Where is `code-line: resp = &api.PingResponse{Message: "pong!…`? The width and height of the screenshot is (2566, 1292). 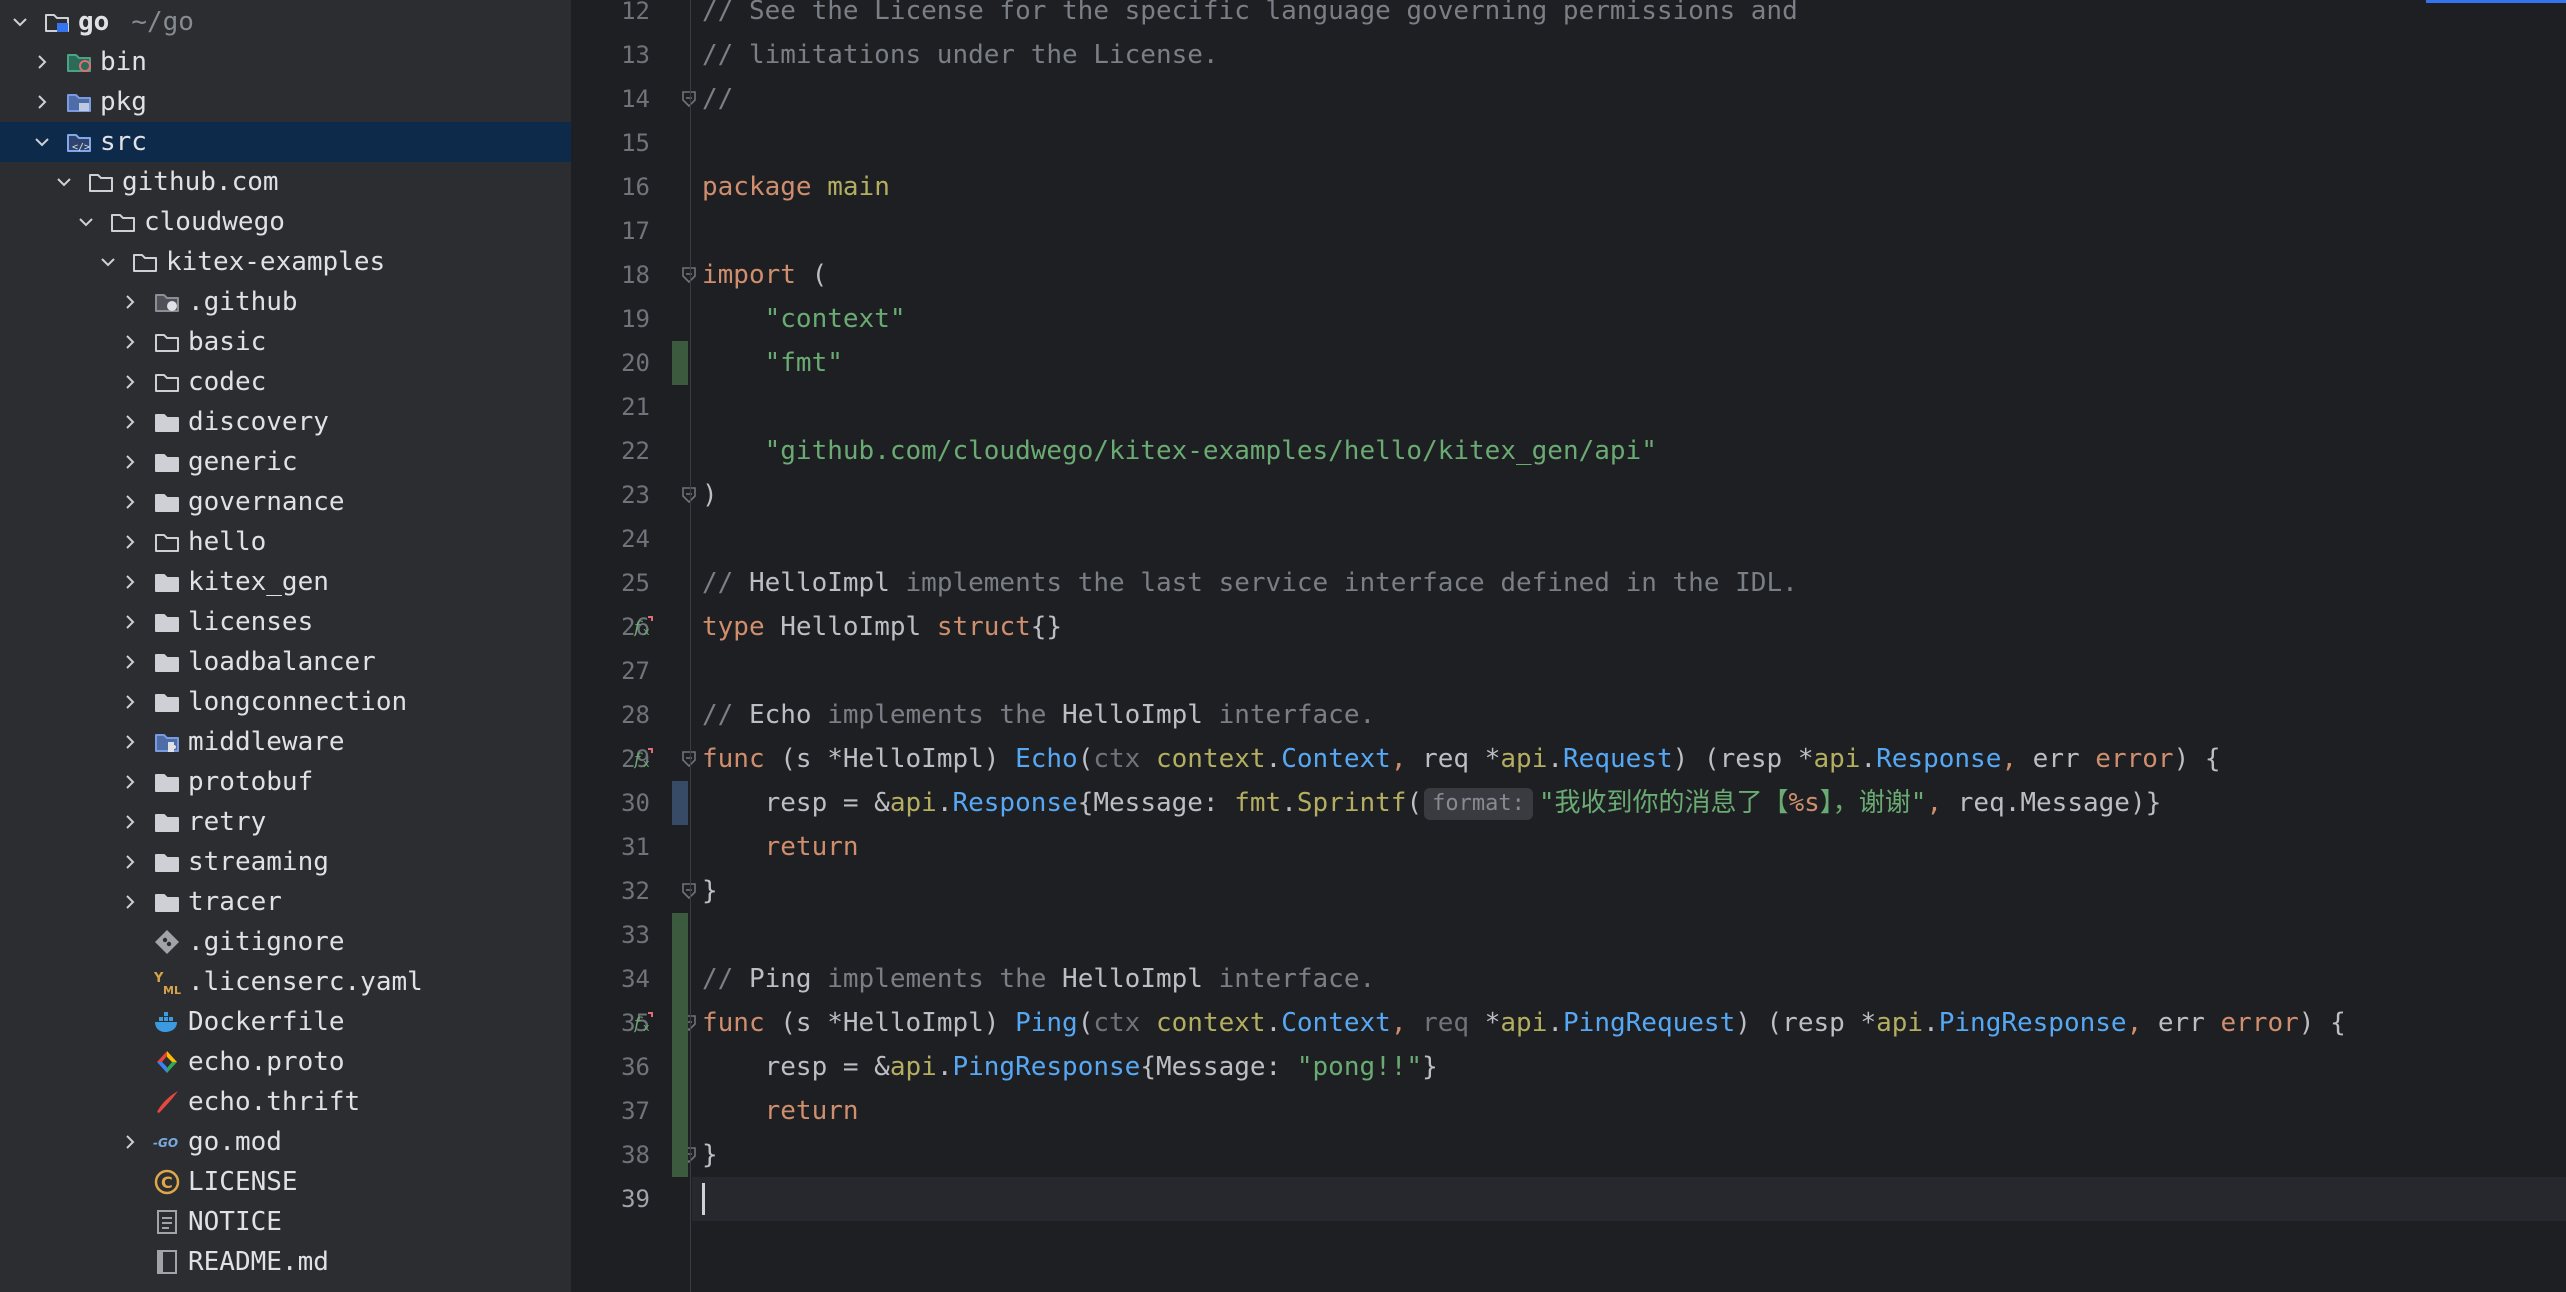 code-line: resp = &api.PingResponse{Message: "pong!… is located at coordinates (1070, 1067).